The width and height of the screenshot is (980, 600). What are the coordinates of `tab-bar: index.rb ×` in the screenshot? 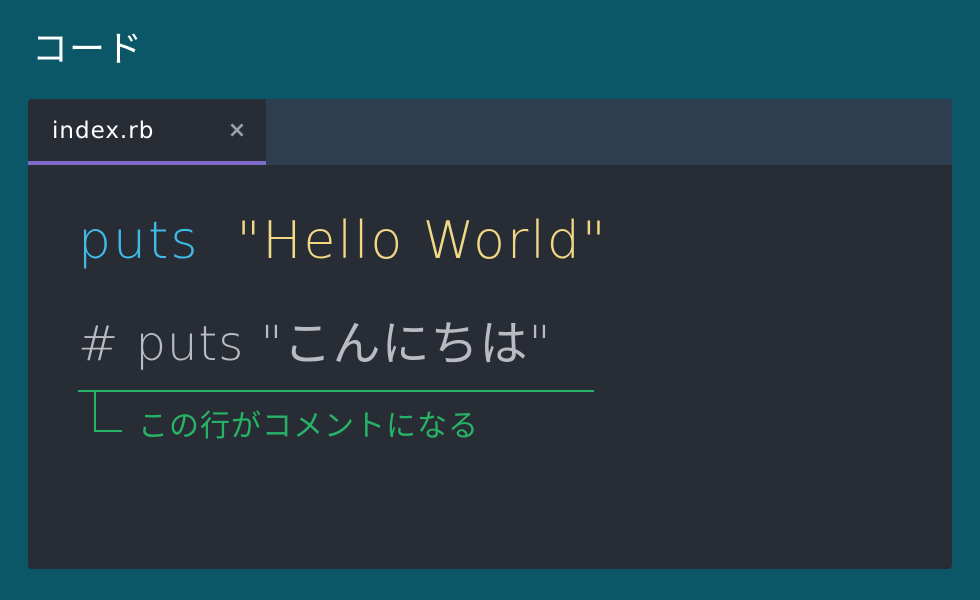 It's located at (490, 132).